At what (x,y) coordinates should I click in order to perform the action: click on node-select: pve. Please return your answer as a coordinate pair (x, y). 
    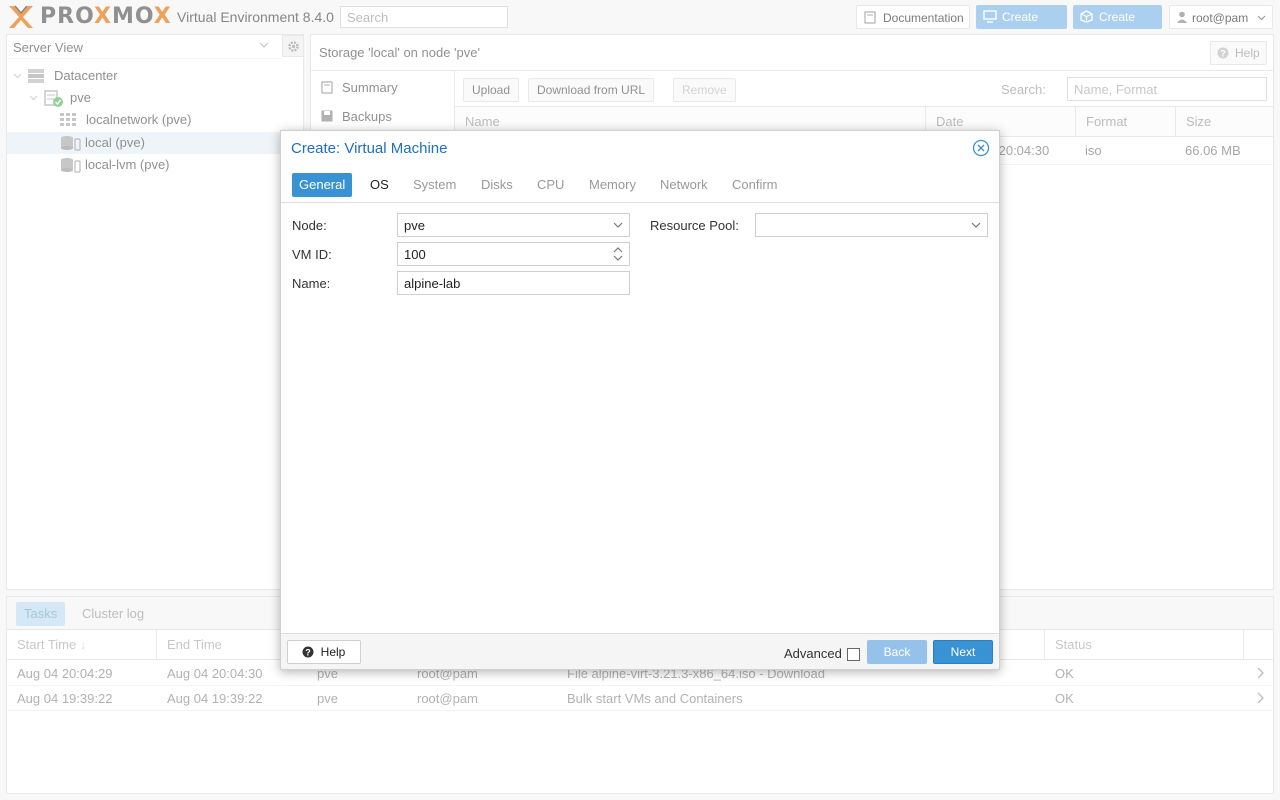
    Looking at the image, I should click on (513, 225).